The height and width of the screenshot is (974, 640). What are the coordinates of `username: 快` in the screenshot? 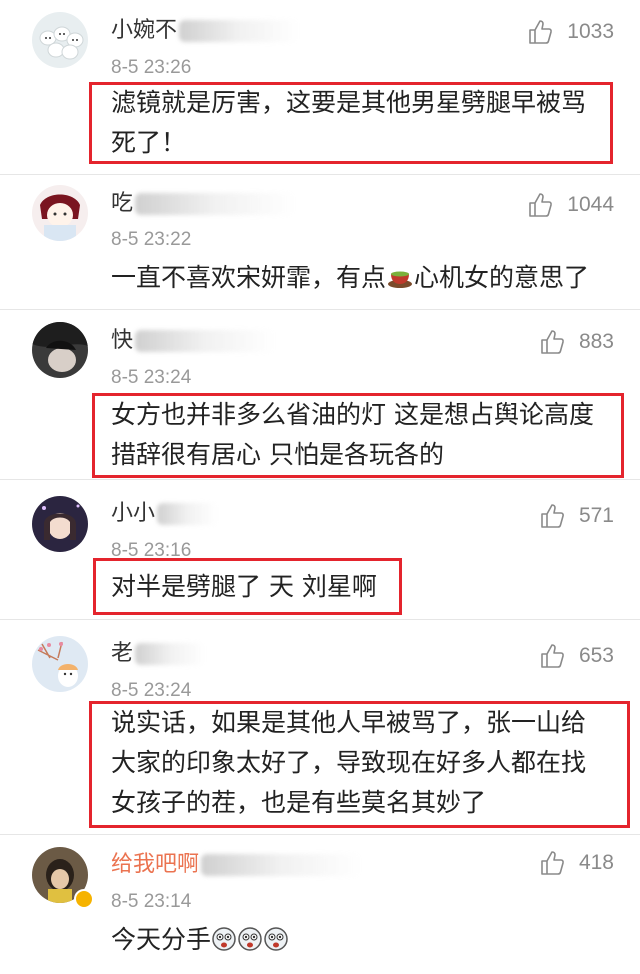 It's located at (193, 341).